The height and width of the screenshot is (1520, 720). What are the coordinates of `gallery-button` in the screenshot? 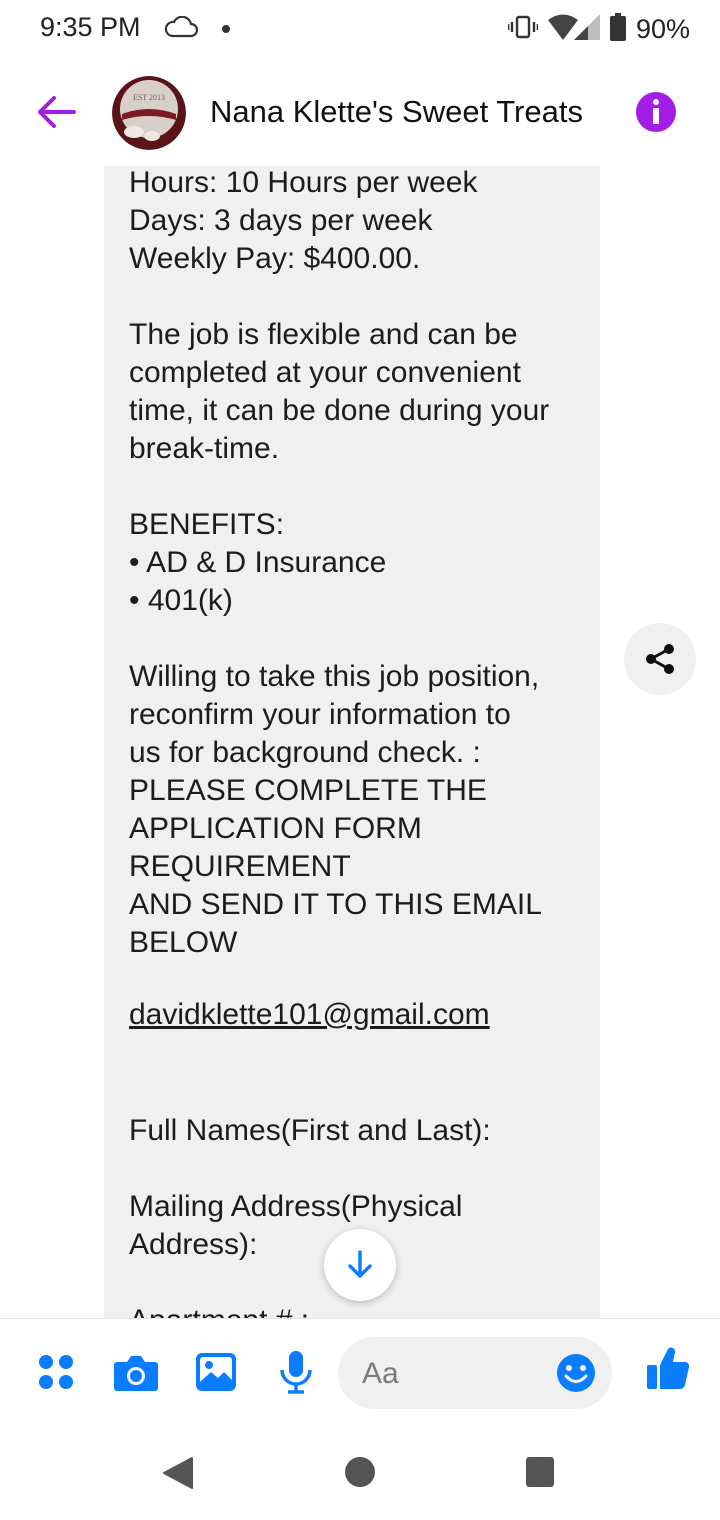 It's located at (216, 1372).